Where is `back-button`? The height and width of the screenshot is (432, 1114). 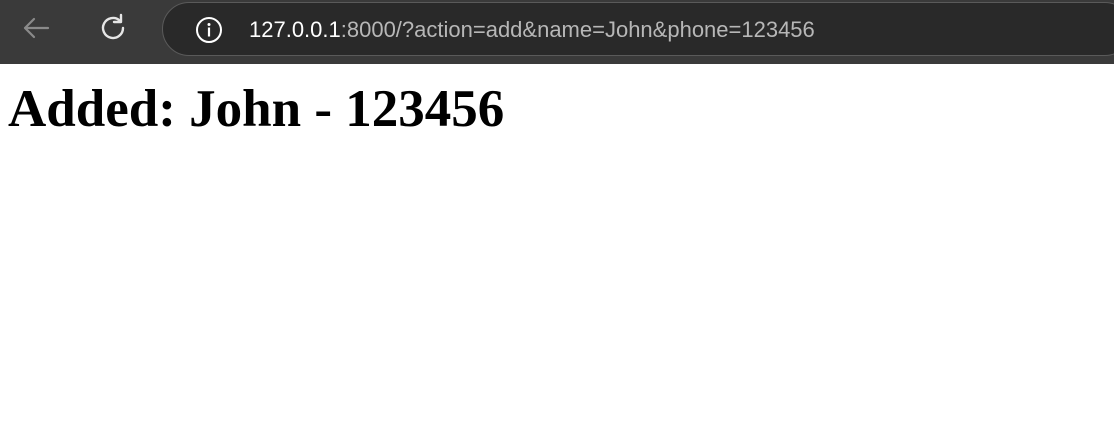 back-button is located at coordinates (36, 28).